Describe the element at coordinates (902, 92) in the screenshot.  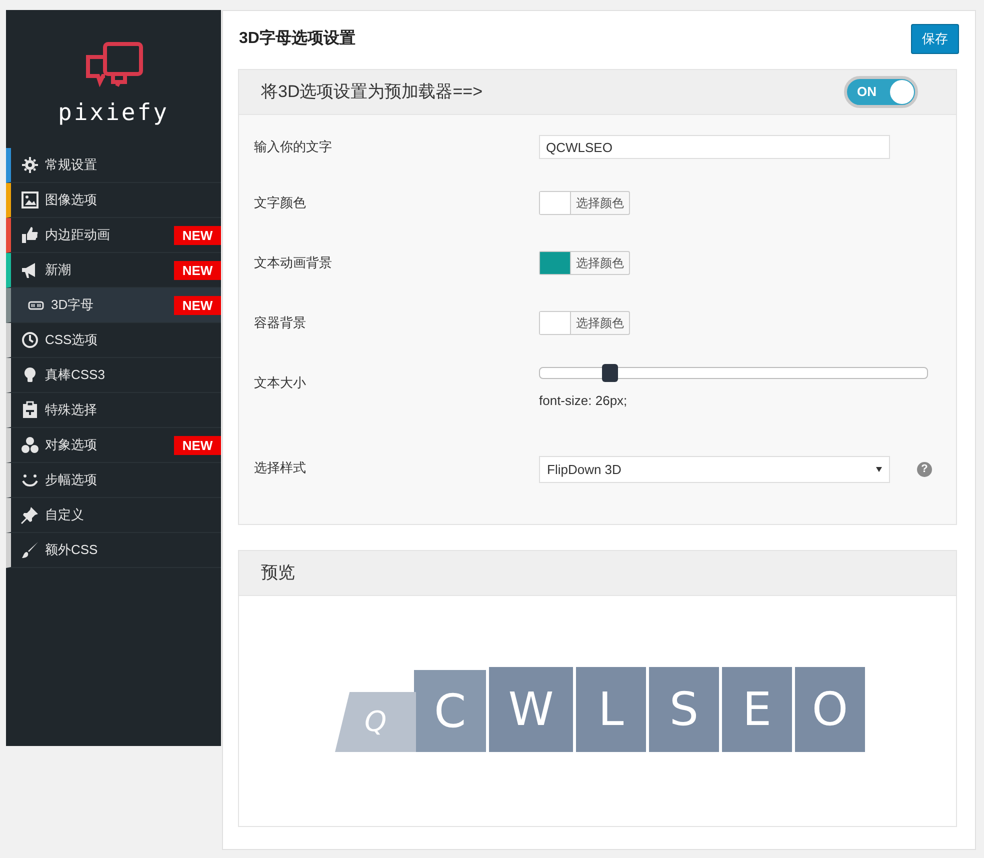
I see `toggle-knob` at that location.